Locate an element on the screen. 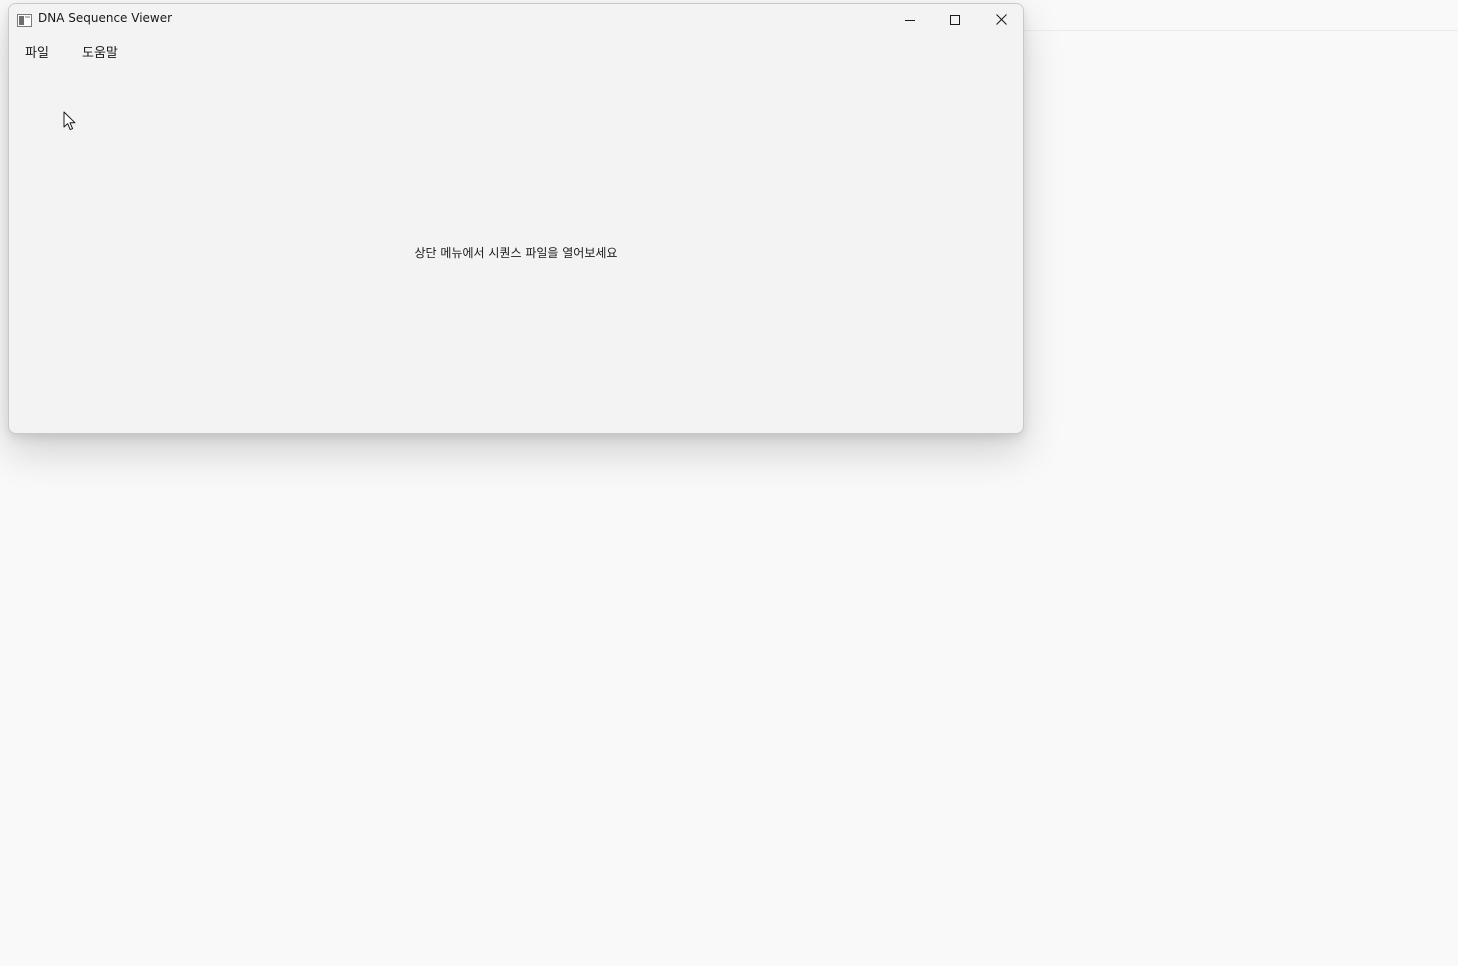 The height and width of the screenshot is (966, 1458). mouse-pointer-icon is located at coordinates (70, 121).